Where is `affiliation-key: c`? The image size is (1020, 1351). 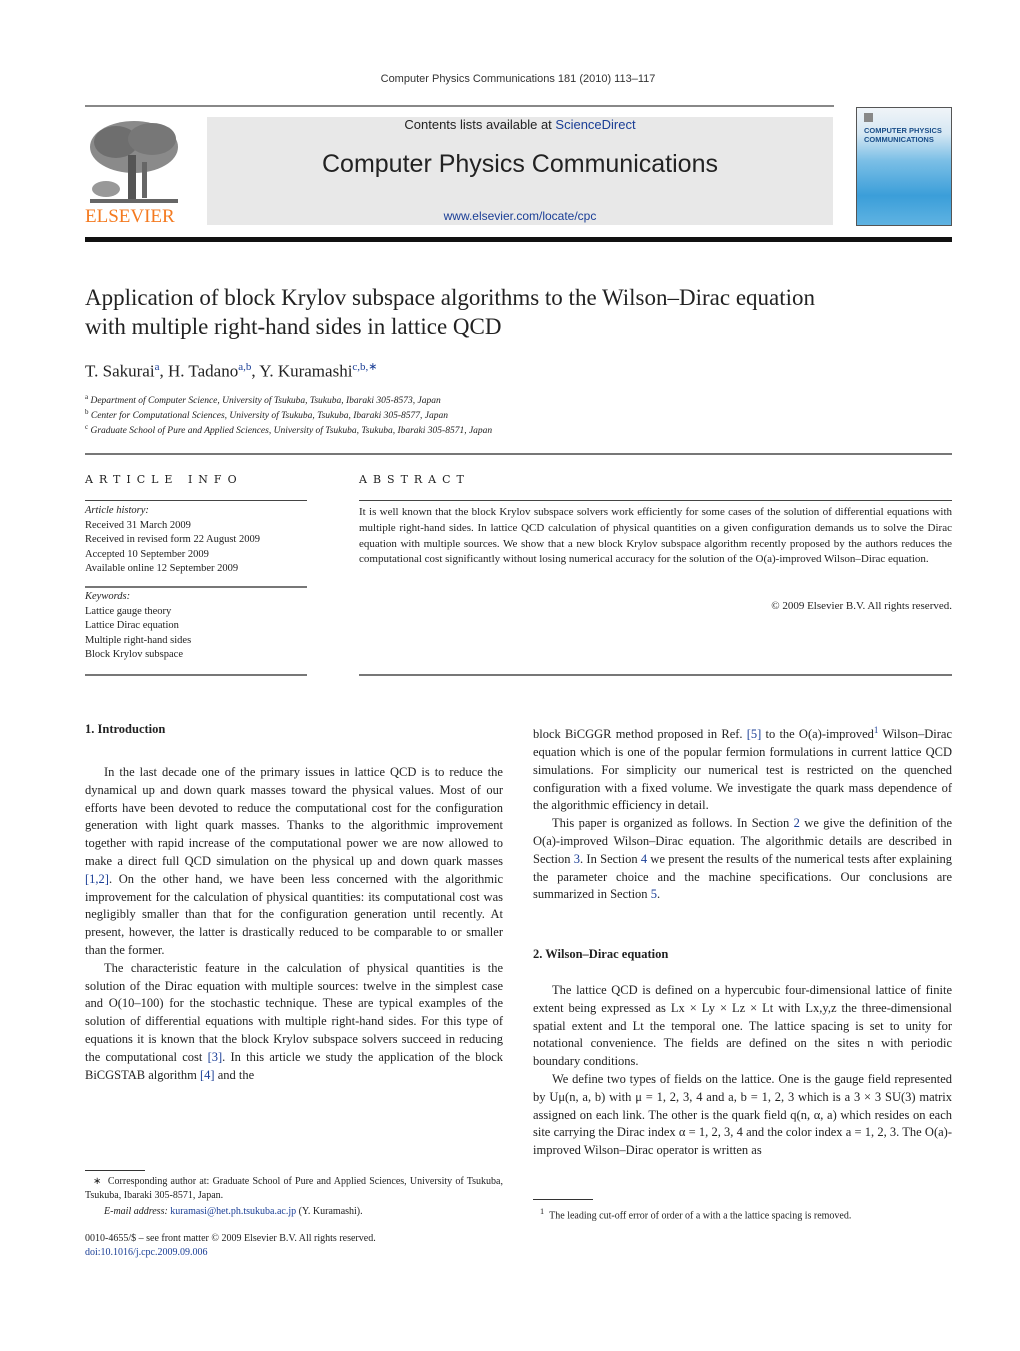 affiliation-key: c is located at coordinates (87, 427).